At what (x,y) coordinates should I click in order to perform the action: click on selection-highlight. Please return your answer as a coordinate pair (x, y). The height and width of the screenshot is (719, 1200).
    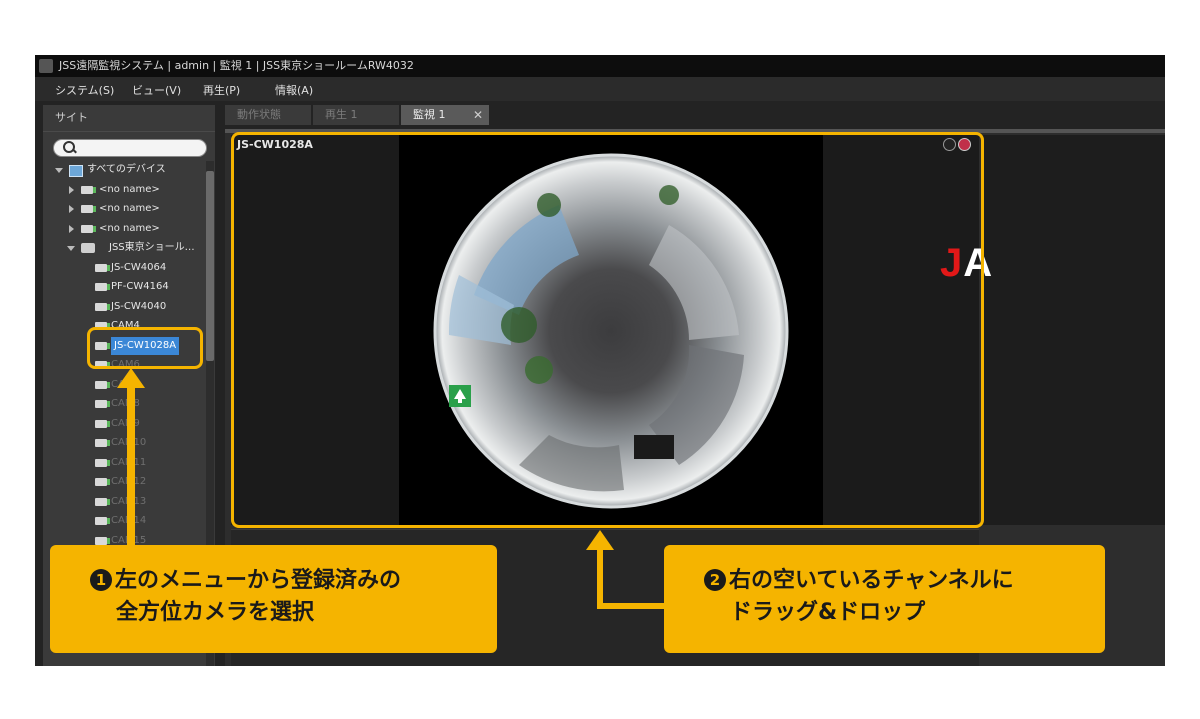
    Looking at the image, I should click on (145, 348).